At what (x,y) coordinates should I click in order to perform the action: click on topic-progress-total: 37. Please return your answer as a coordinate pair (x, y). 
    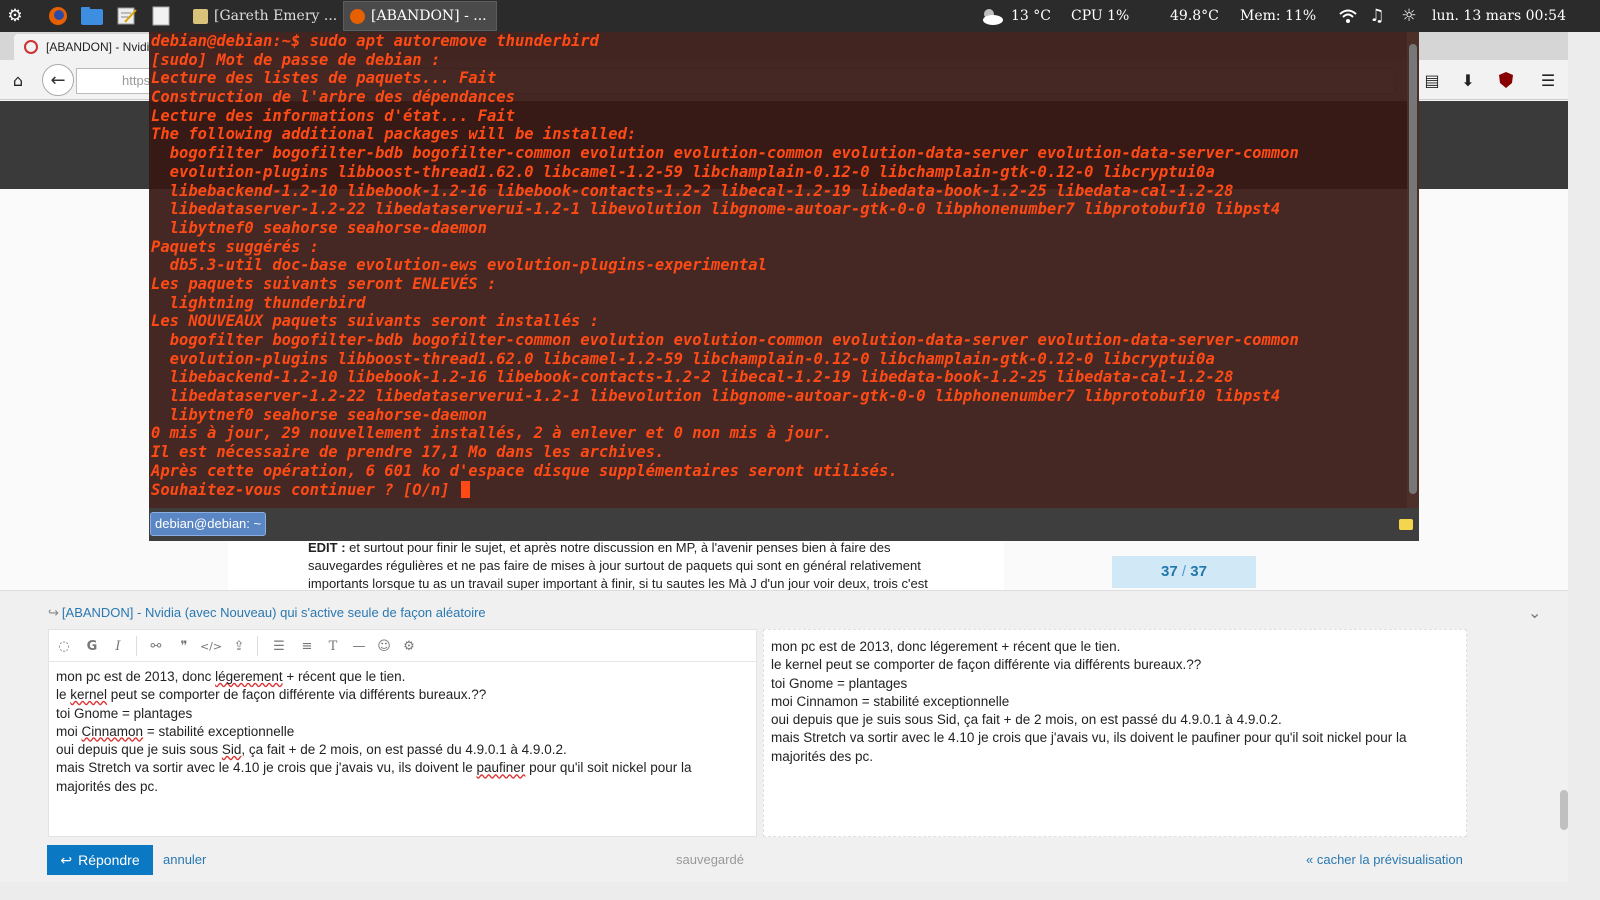
    Looking at the image, I should click on (1198, 571).